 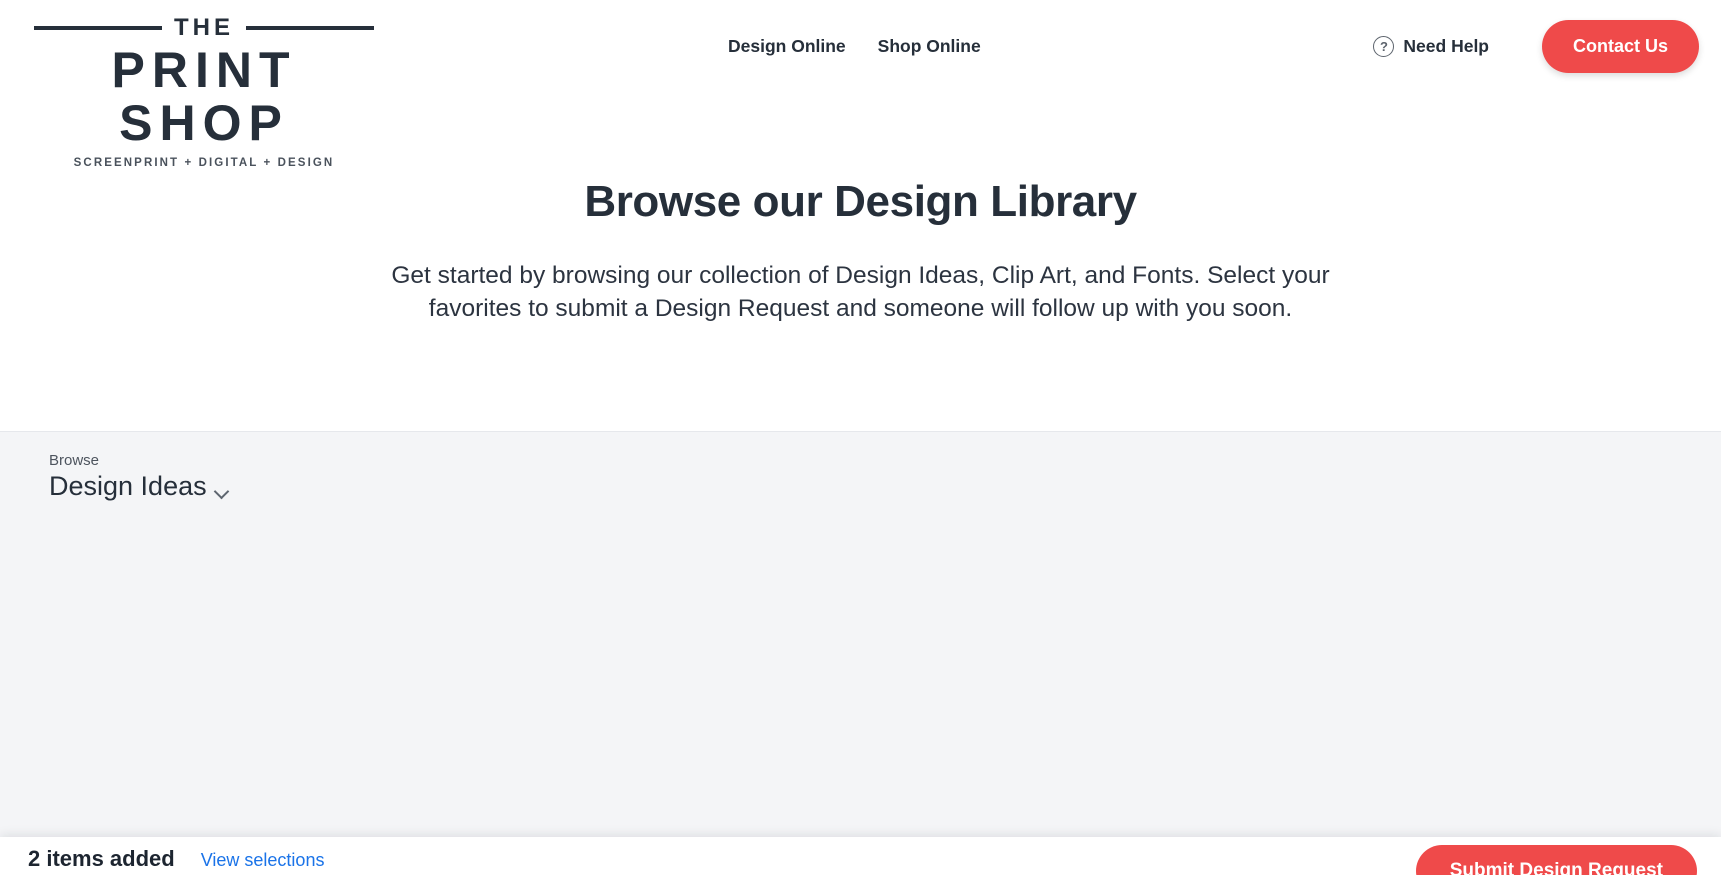 What do you see at coordinates (860, 201) in the screenshot?
I see `page-title: Browse our Design Library` at bounding box center [860, 201].